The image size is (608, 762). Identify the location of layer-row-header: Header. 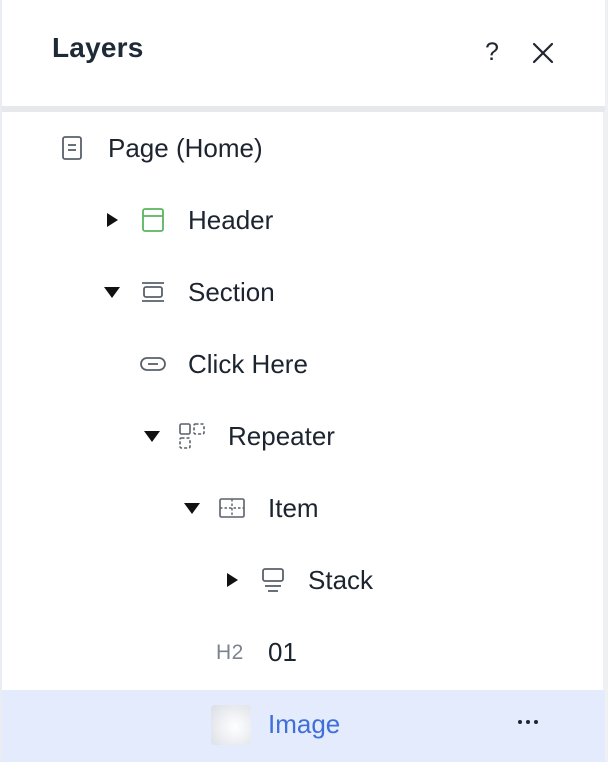
(303, 222).